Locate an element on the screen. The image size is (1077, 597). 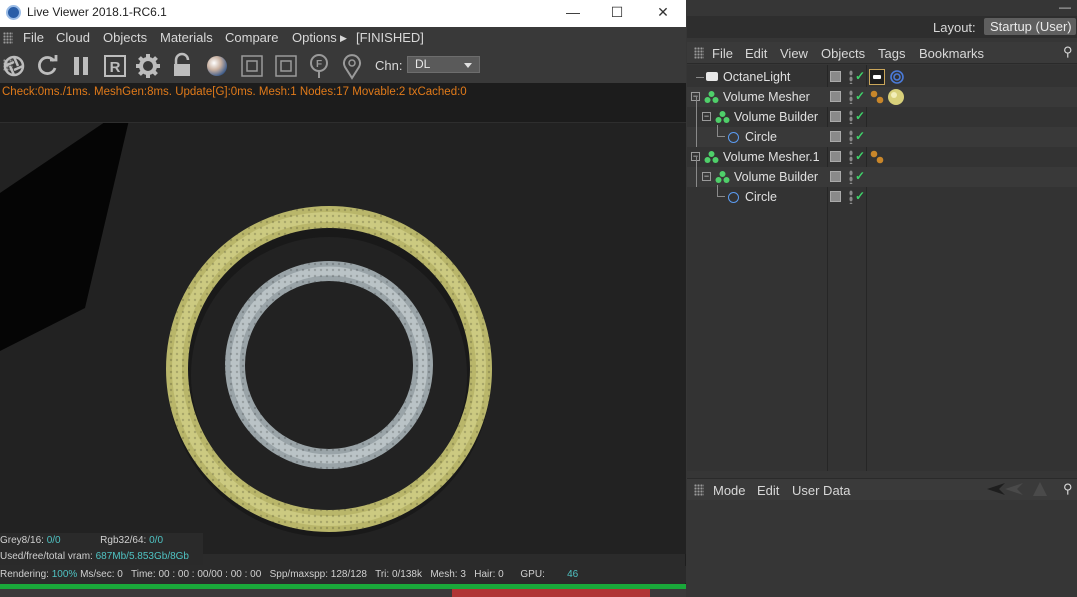
menu-file: File is located at coordinates (33, 37).